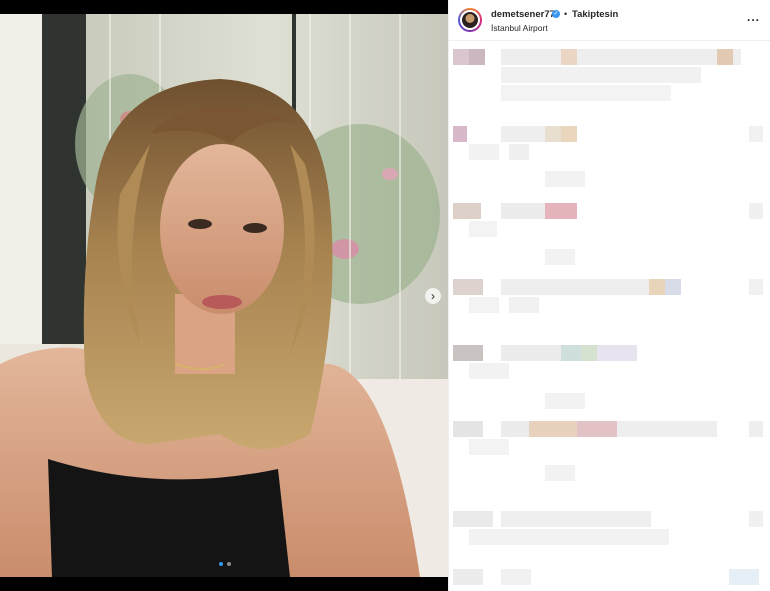 Image resolution: width=770 pixels, height=591 pixels. What do you see at coordinates (519, 28) in the screenshot?
I see `location-link: İstanbul Airport` at bounding box center [519, 28].